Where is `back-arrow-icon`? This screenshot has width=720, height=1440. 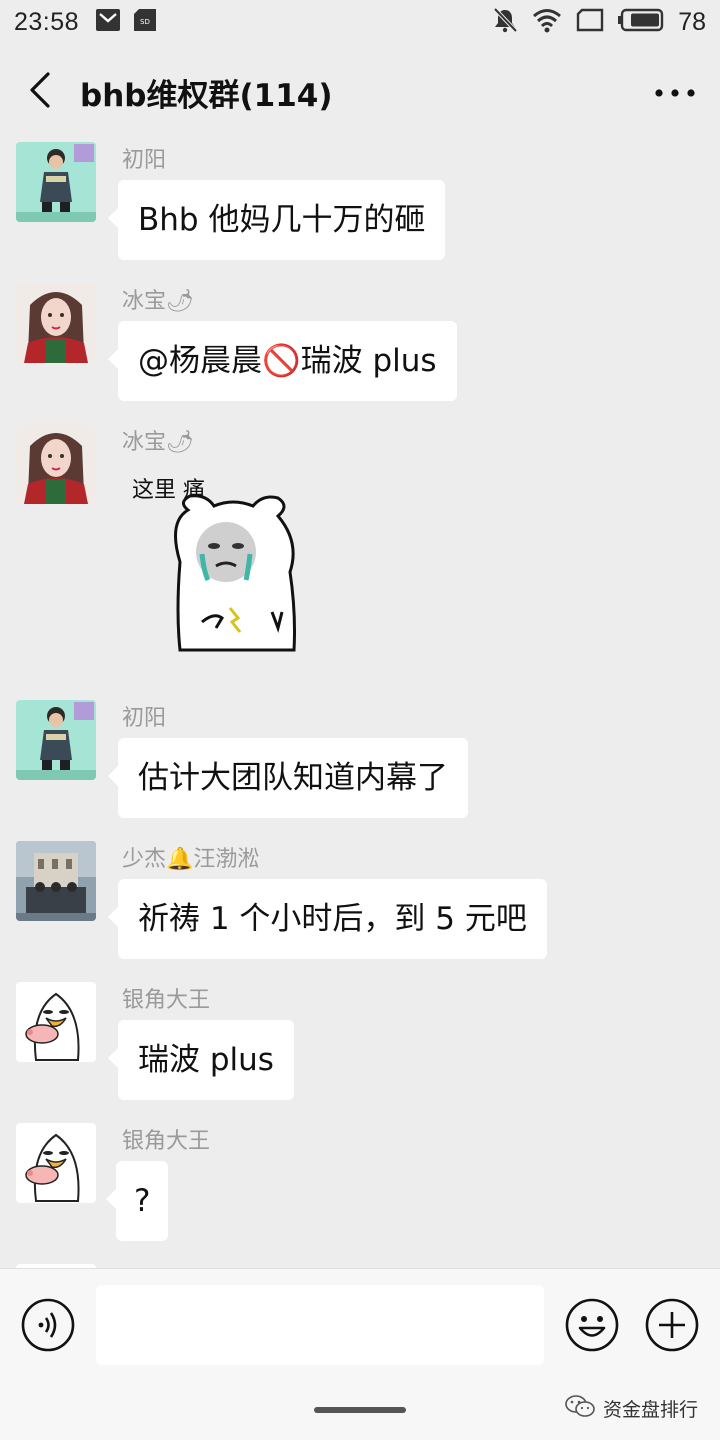
back-arrow-icon is located at coordinates (40, 92).